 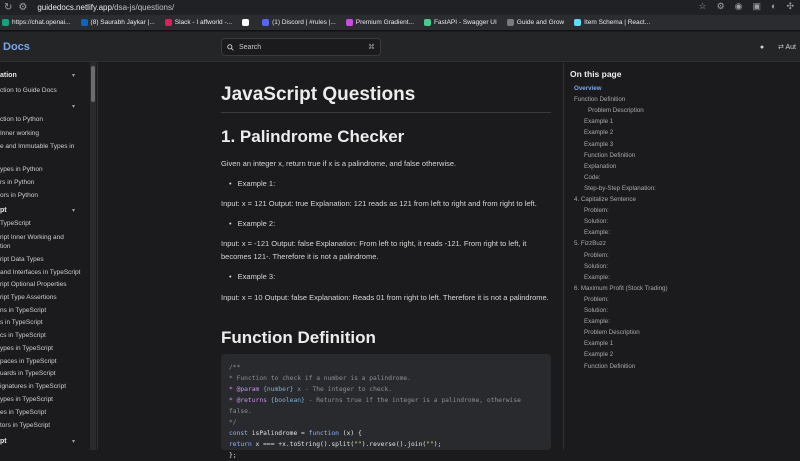 What do you see at coordinates (37, 146) in the screenshot?
I see `sidebar-item: e and Immutable Types in` at bounding box center [37, 146].